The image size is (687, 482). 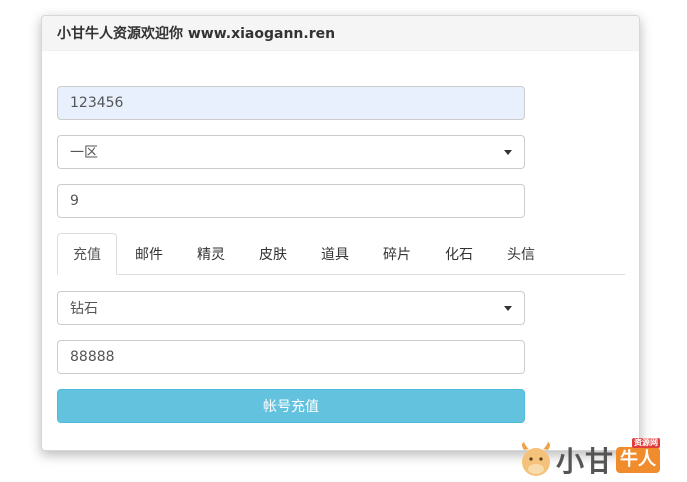 I want to click on account-recharge-button-label: 帐号充值, so click(x=291, y=407).